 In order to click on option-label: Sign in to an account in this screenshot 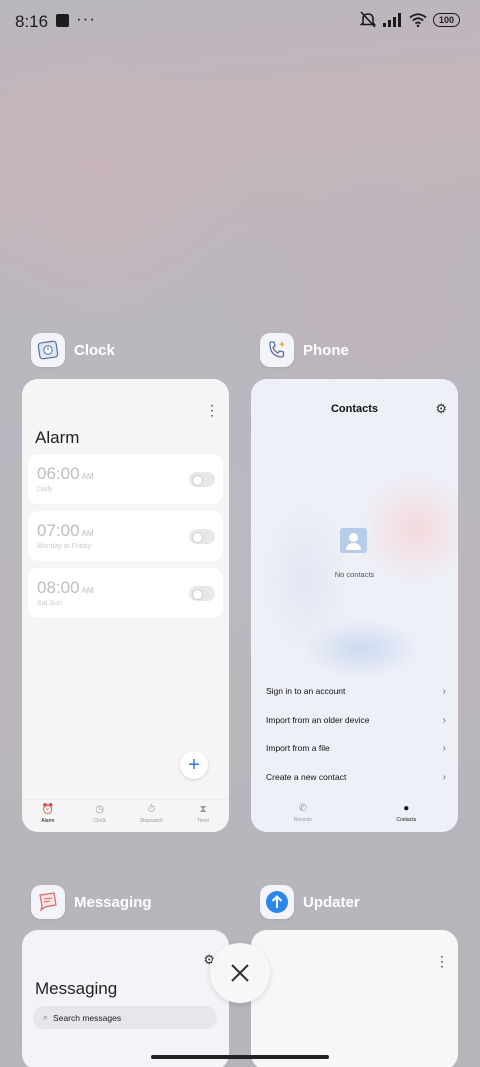, I will do `click(306, 691)`.